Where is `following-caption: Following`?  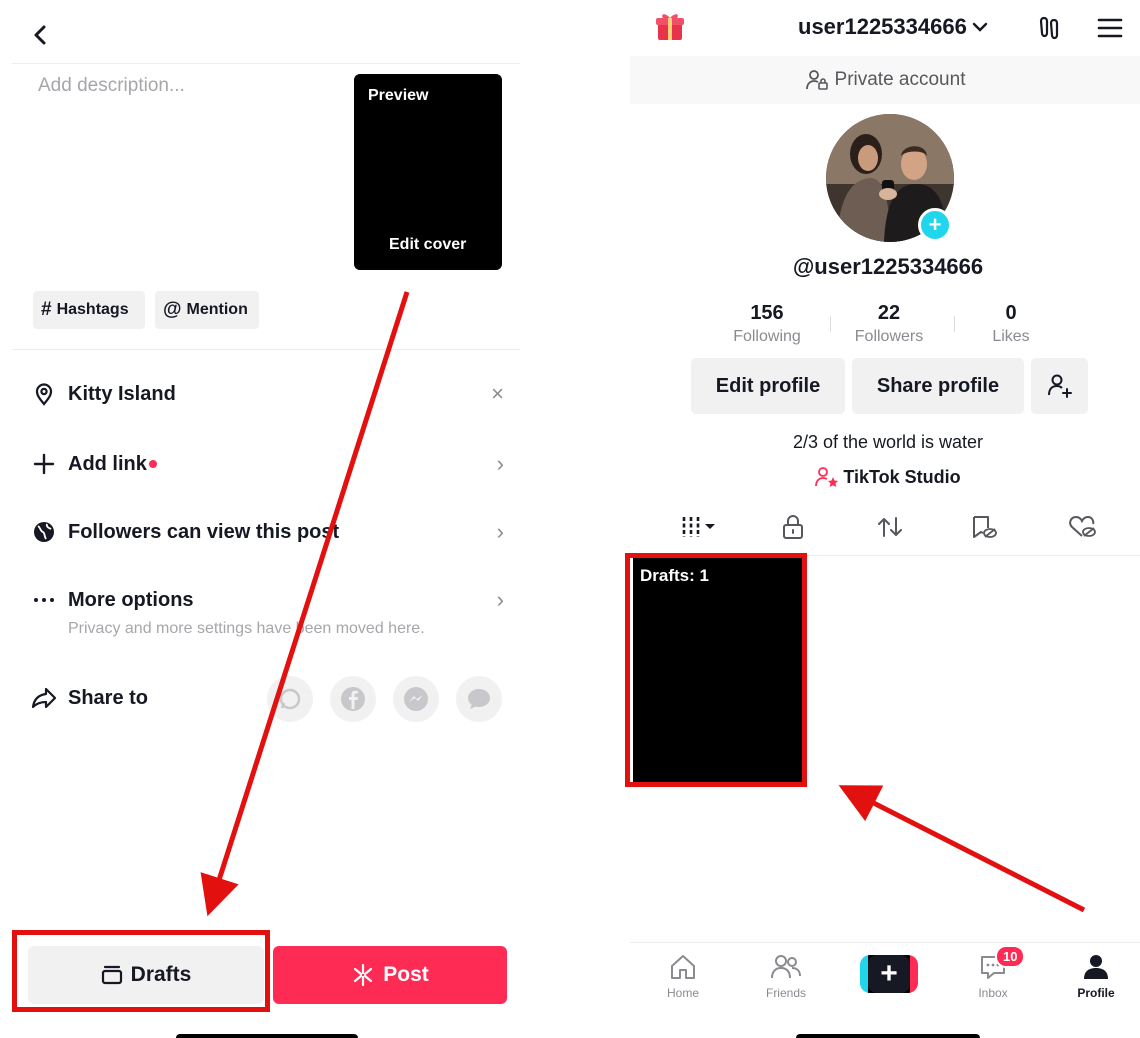 following-caption: Following is located at coordinates (767, 336).